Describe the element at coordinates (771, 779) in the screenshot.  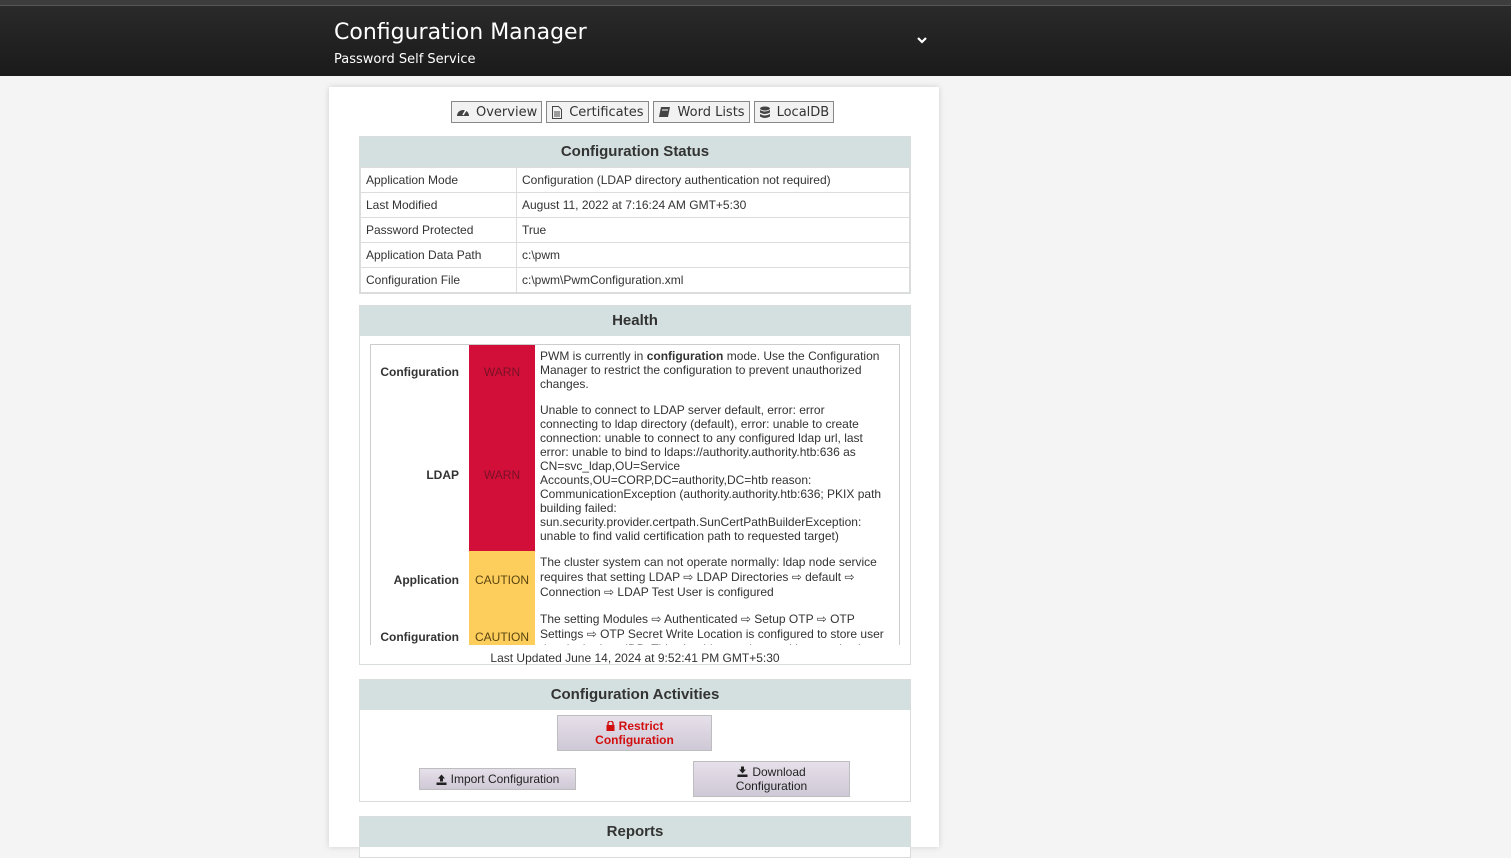
I see `download-configuration-button: Download Configuration` at that location.